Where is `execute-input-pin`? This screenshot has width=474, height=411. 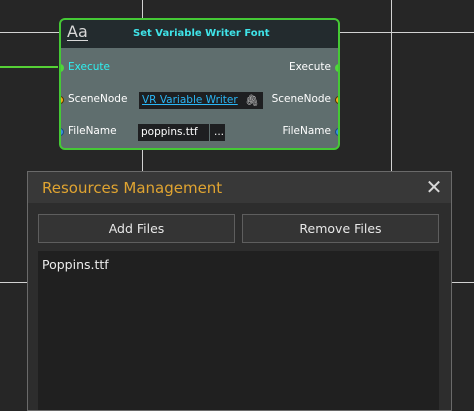 execute-input-pin is located at coordinates (62, 68).